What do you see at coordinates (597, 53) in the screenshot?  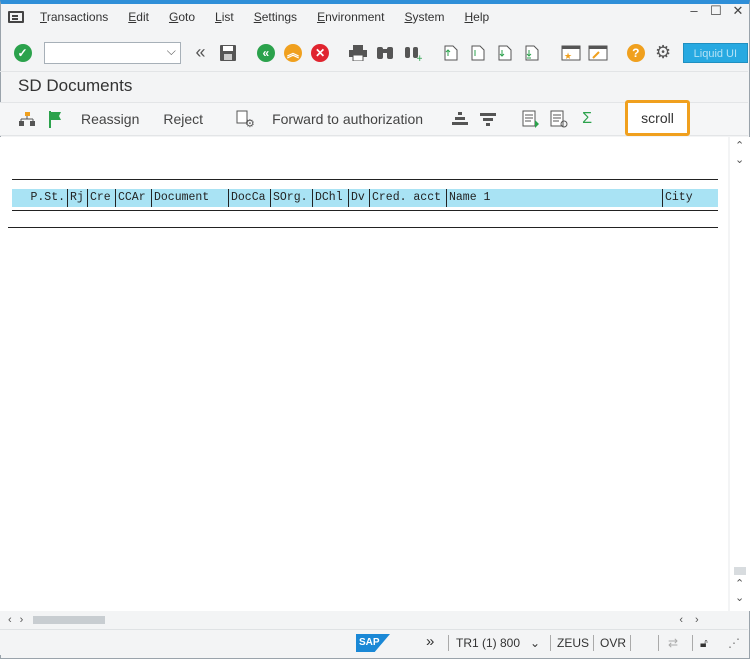 I see `shortcut-icon` at bounding box center [597, 53].